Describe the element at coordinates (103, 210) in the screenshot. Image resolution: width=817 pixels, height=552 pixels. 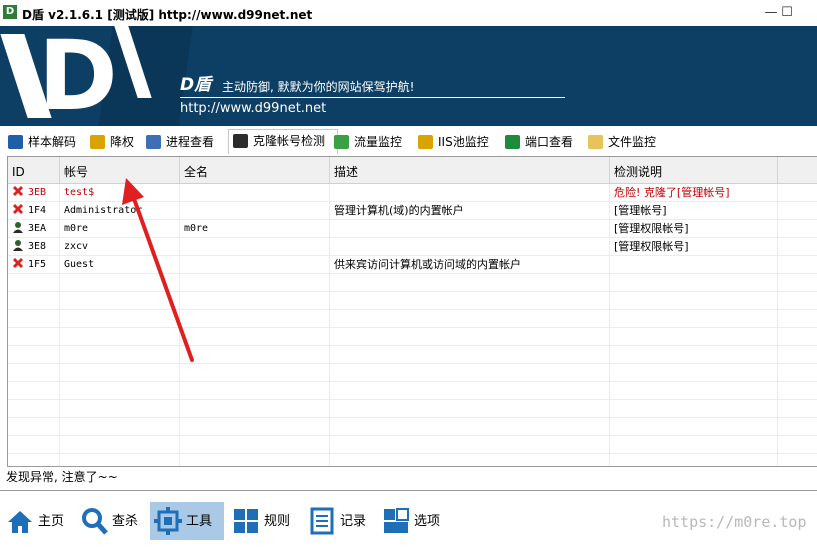
I see `account-text: Administrator` at that location.